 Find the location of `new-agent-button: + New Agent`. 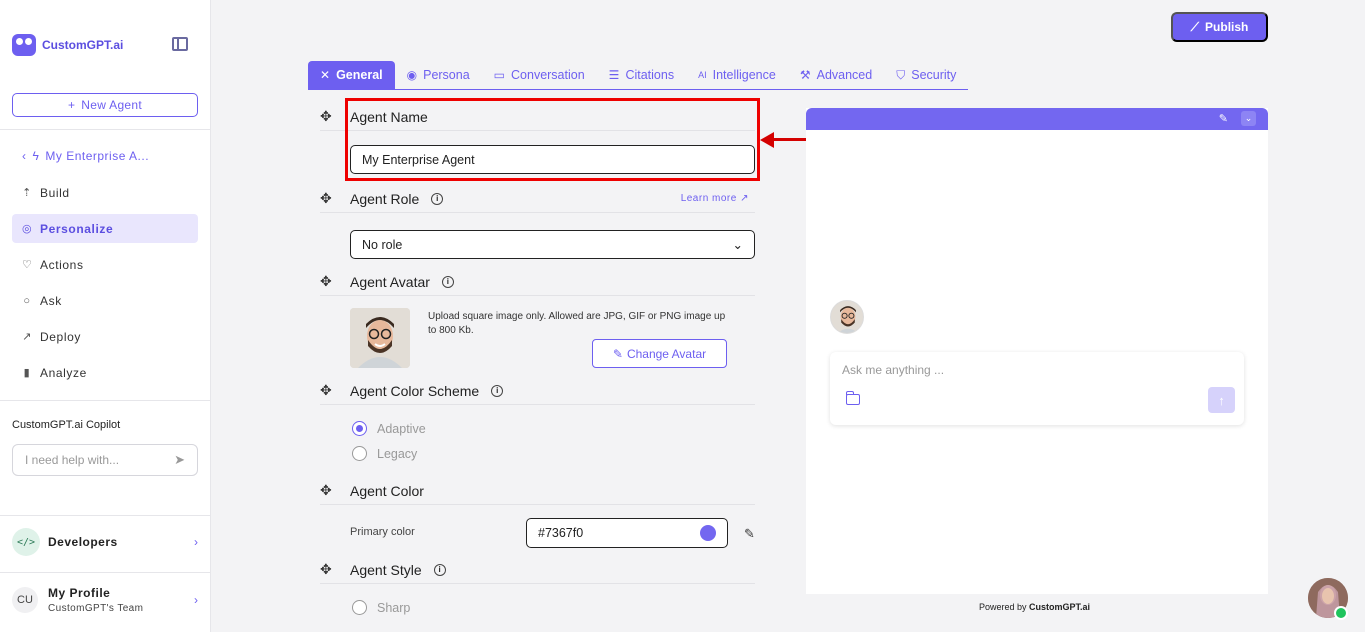

new-agent-button: + New Agent is located at coordinates (105, 105).